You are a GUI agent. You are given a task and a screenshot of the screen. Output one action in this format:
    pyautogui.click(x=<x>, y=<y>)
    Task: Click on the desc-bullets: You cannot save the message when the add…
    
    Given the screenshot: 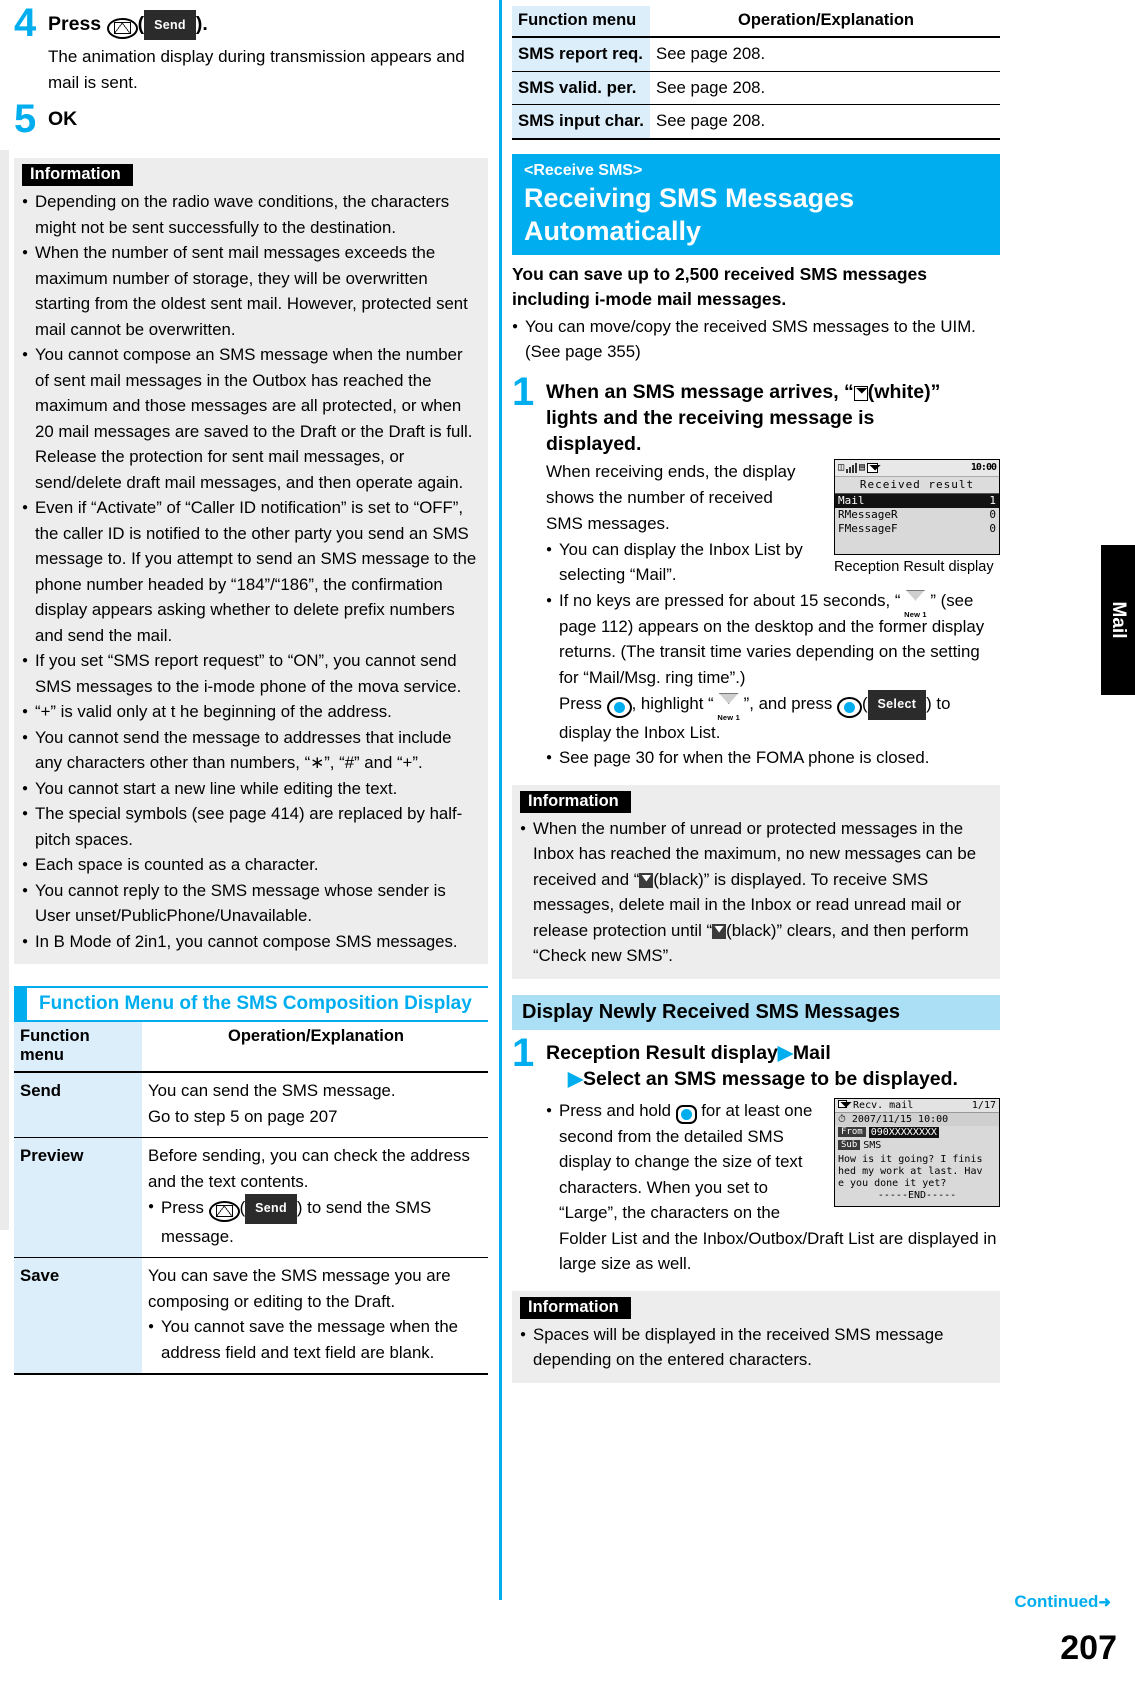 What is the action you would take?
    pyautogui.click(x=316, y=1339)
    